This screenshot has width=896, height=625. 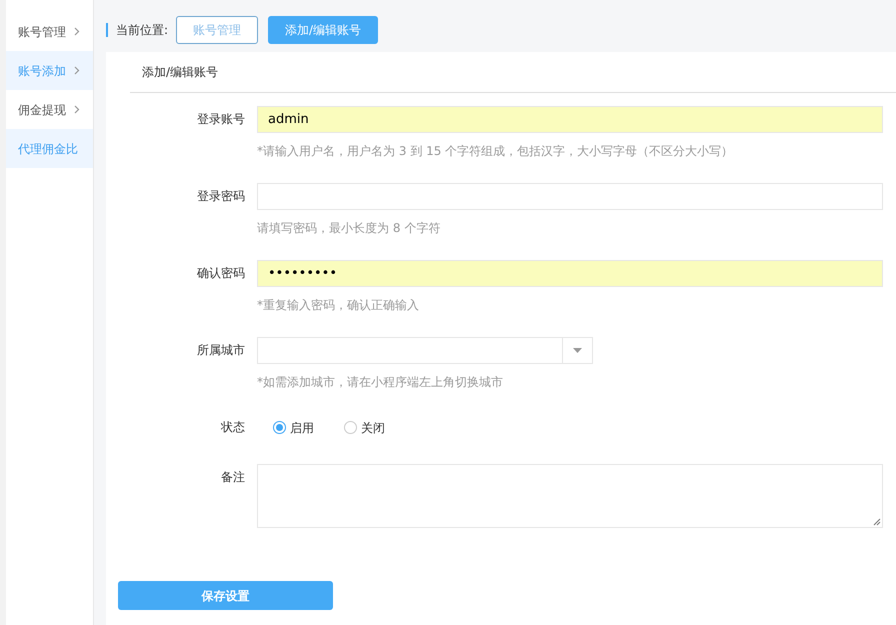 What do you see at coordinates (233, 427) in the screenshot?
I see `field-label: 状态` at bounding box center [233, 427].